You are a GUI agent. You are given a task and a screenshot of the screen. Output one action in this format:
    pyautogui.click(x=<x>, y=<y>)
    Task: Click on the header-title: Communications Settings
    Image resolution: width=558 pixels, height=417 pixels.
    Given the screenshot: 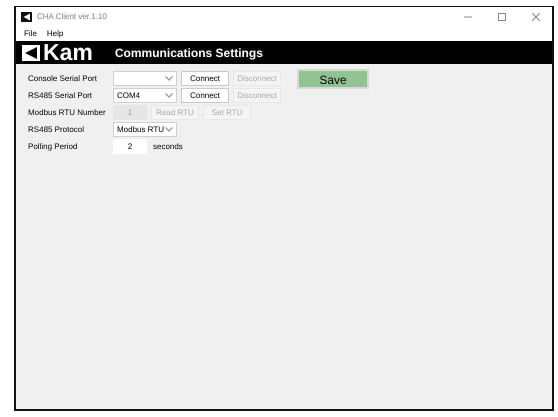 What is the action you would take?
    pyautogui.click(x=188, y=53)
    